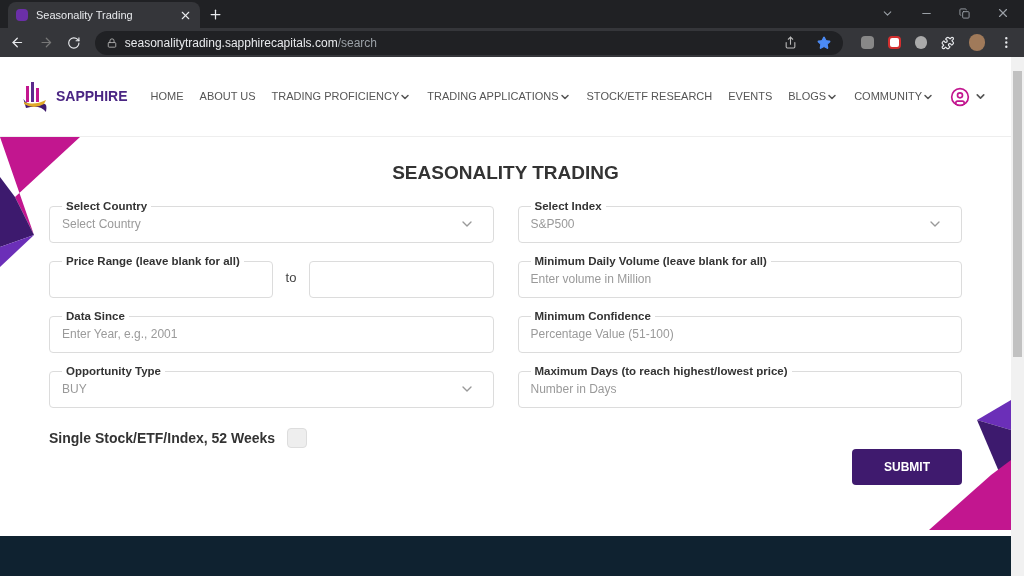  I want to click on nav-link: TRADING APPLICATIONS, so click(499, 96).